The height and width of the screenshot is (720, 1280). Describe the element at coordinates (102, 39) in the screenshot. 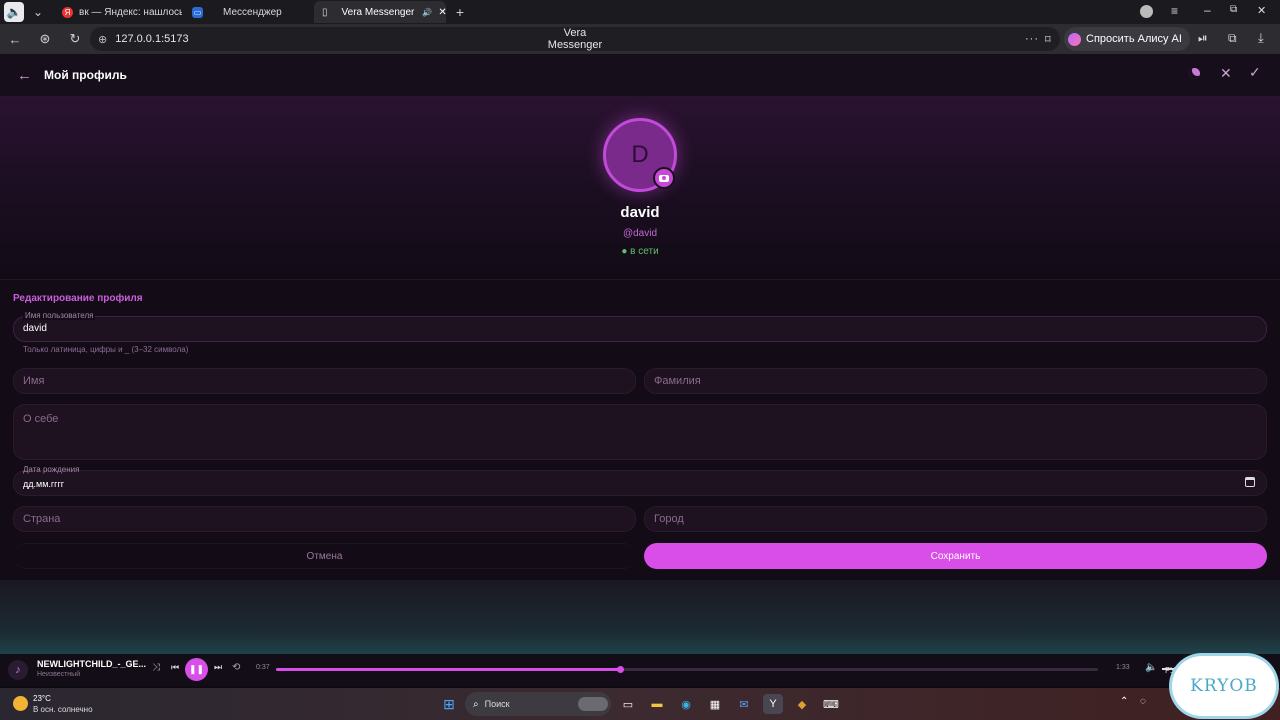

I see `site-info-icon: ⊕` at that location.